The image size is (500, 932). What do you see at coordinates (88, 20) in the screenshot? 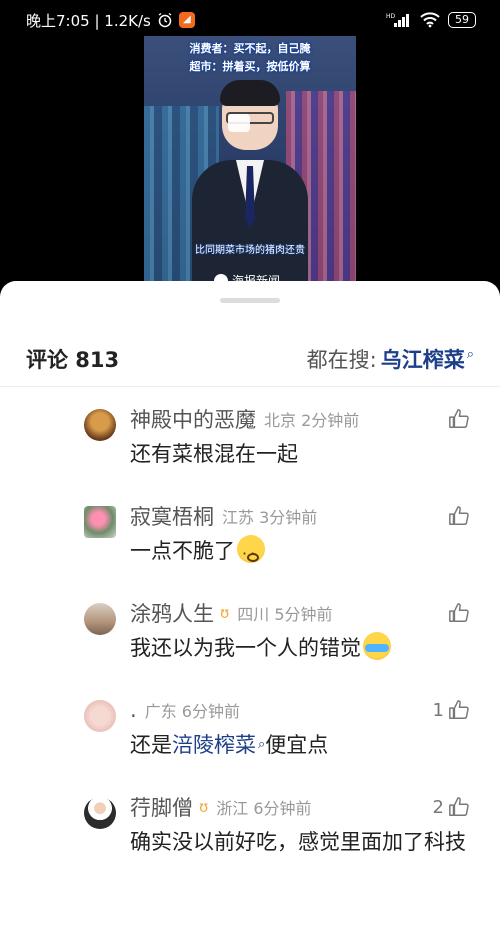
I see `clock-network-speed: 晚上7:05 | 1.2K/s` at bounding box center [88, 20].